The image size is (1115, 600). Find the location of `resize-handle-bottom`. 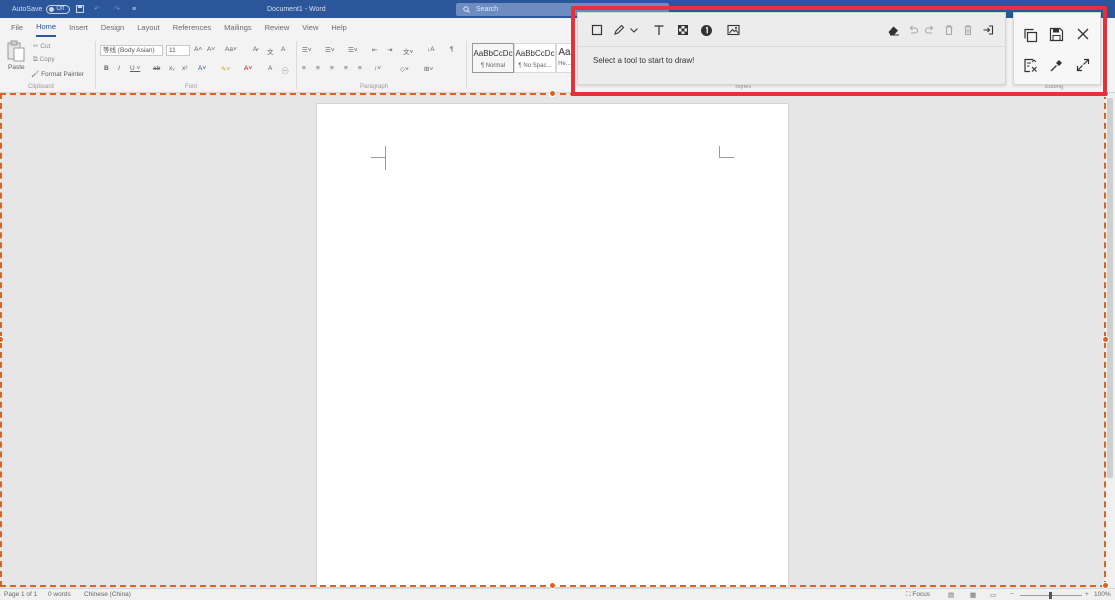

resize-handle-bottom is located at coordinates (552, 585).